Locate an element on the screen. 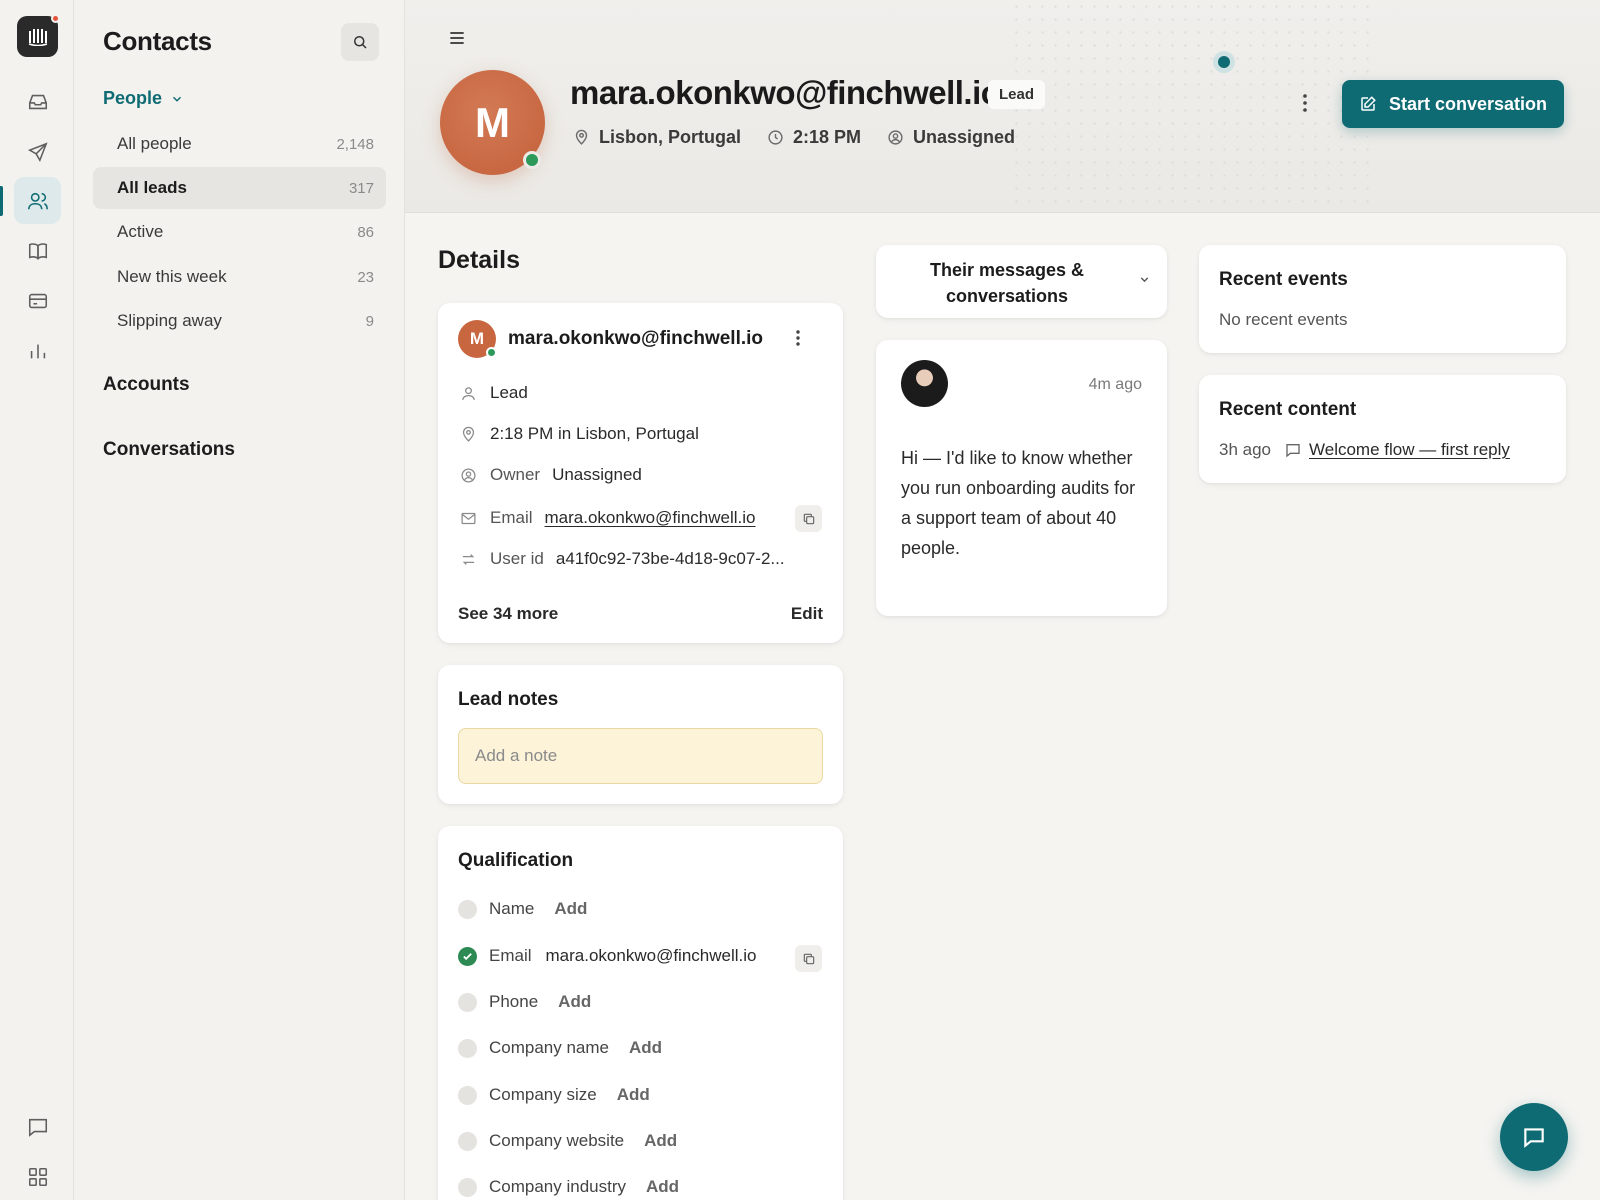  add-name-button: Add is located at coordinates (570, 909).